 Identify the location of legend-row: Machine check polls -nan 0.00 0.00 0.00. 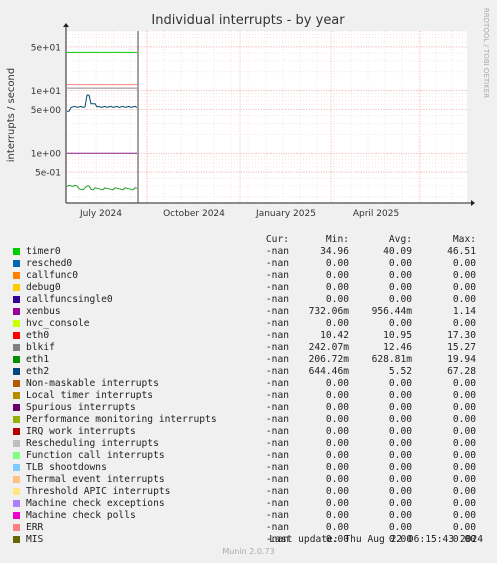
(244, 516).